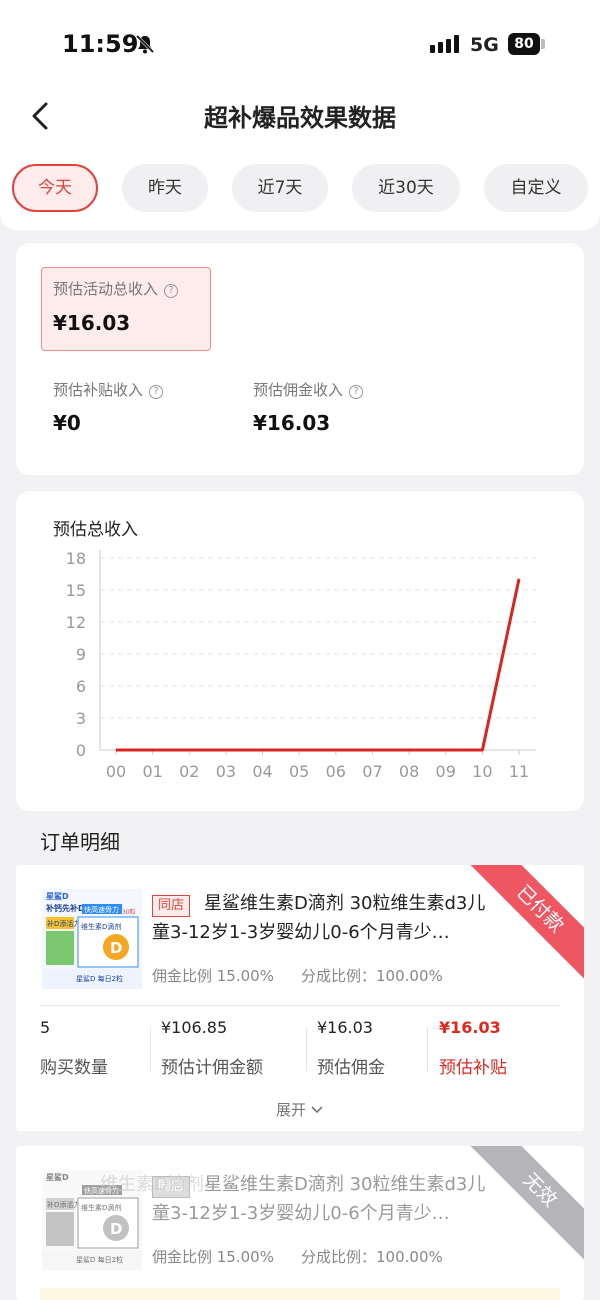  I want to click on muted-bell-icon, so click(145, 44).